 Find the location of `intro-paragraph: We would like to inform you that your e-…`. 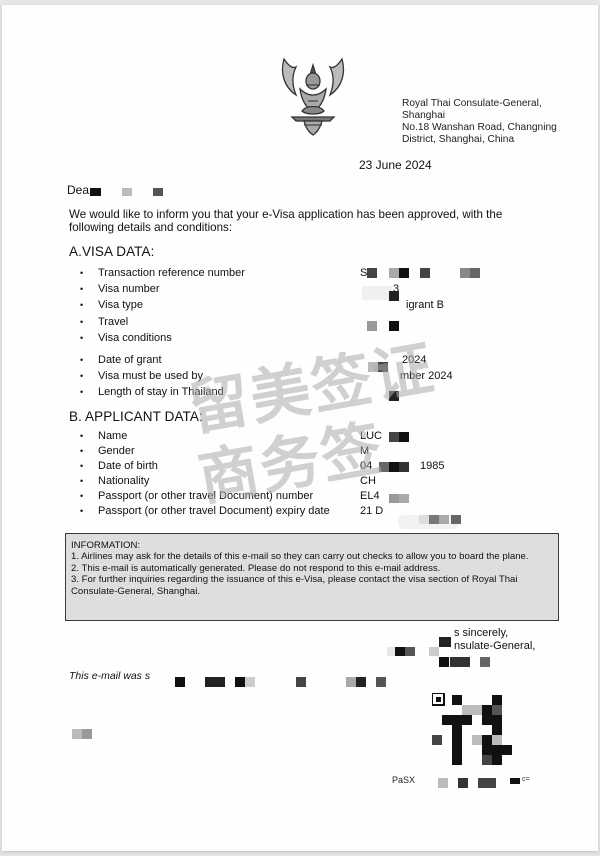

intro-paragraph: We would like to inform you that your e-… is located at coordinates (286, 221).